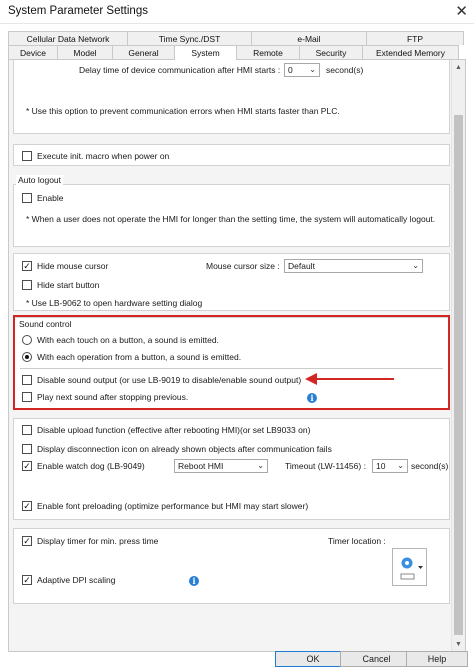  I want to click on font-preload-checkbox: ✓, so click(27, 506).